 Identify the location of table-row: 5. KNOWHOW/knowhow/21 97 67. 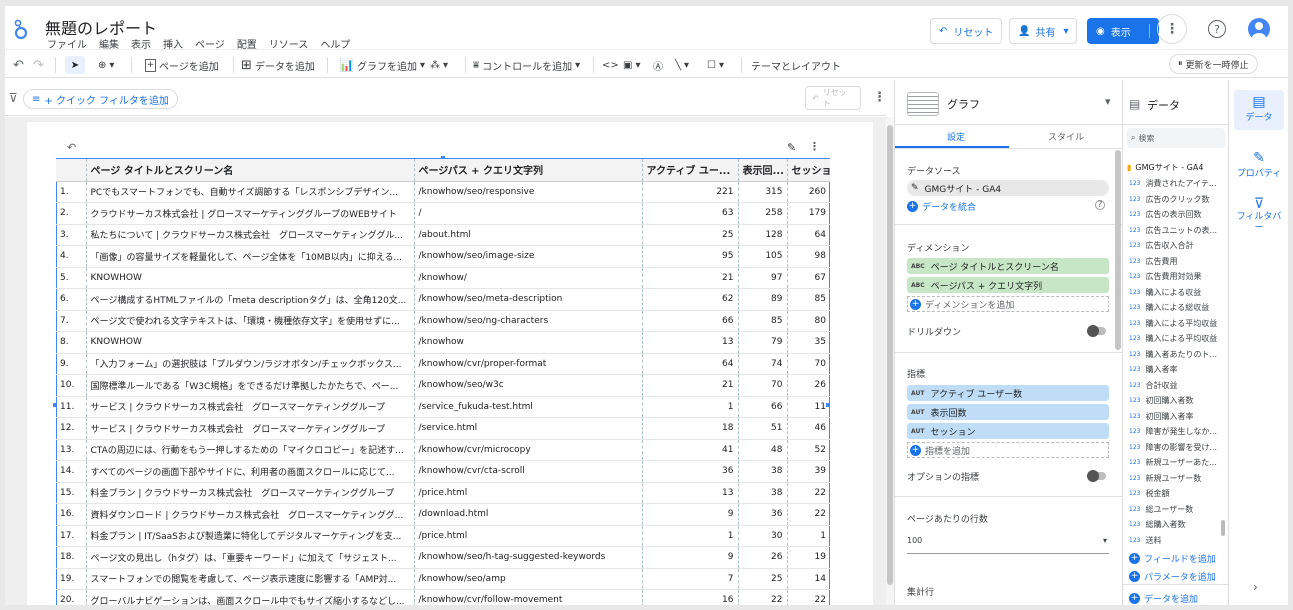
(443, 278).